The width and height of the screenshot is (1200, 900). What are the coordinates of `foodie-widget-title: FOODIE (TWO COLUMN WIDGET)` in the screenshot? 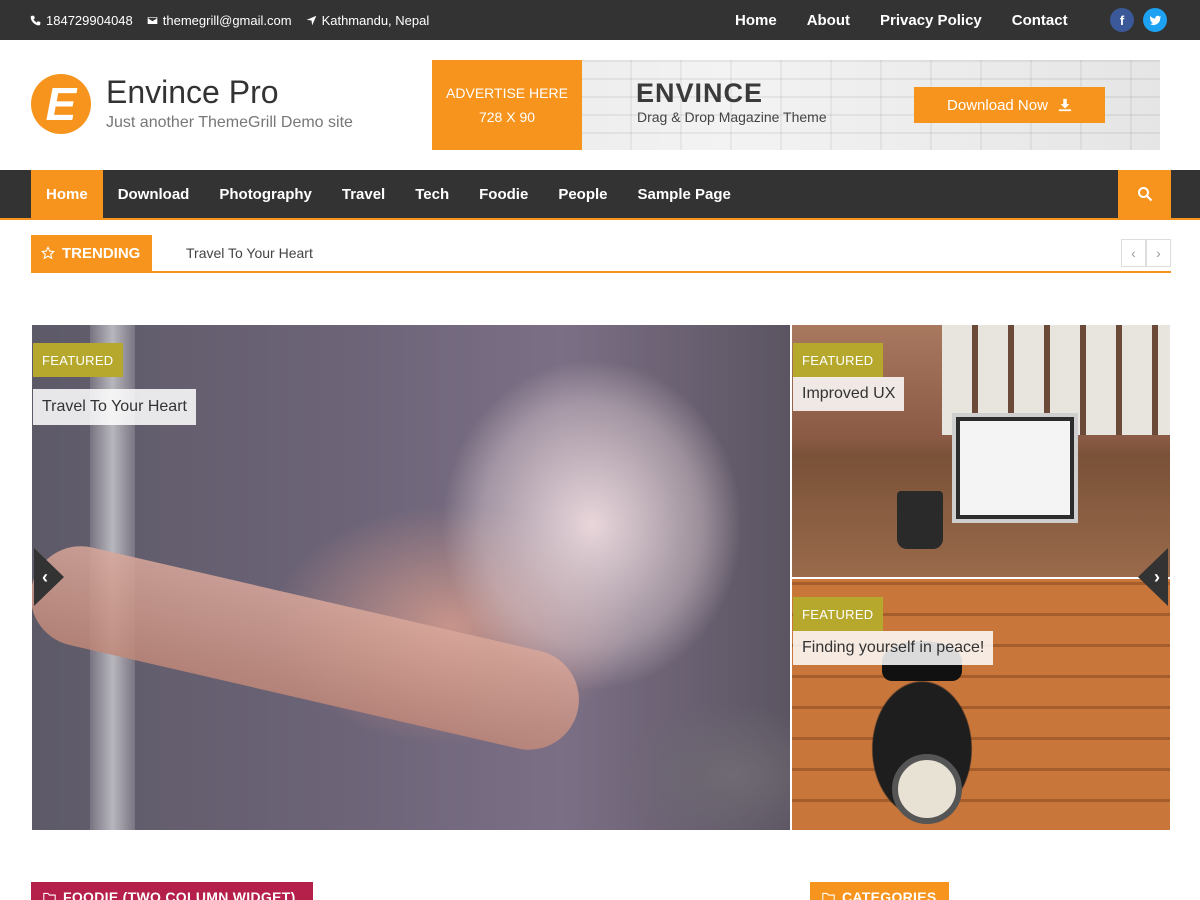 It's located at (172, 891).